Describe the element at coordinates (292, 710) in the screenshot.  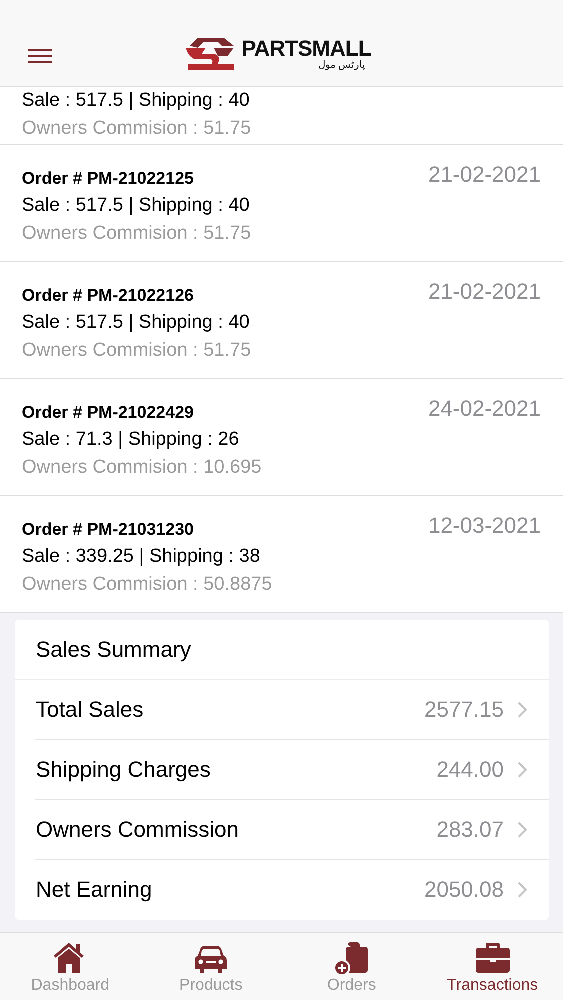
I see `summary-row: Total Sales 2577.15` at that location.